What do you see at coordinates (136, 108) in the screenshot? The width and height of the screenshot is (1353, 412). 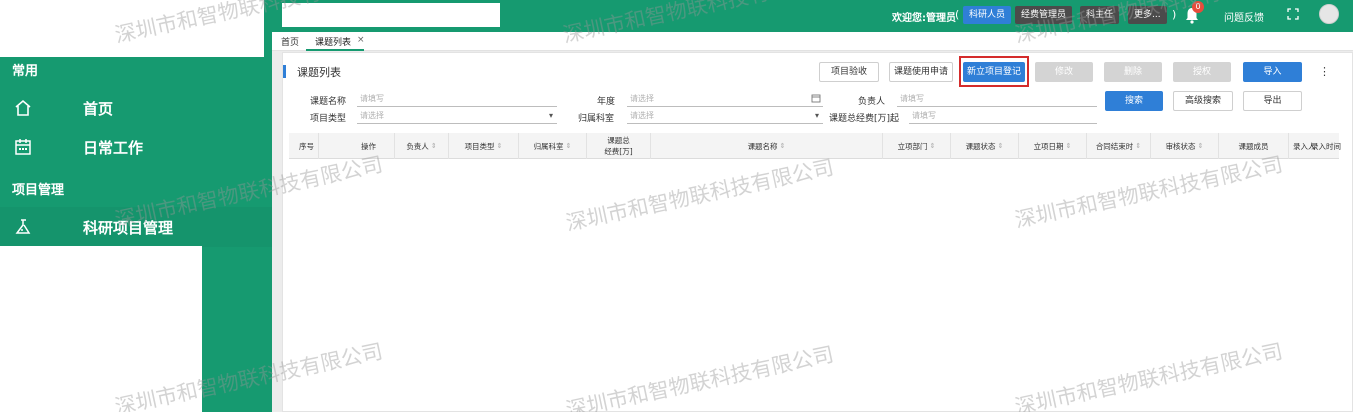 I see `sidebar-item-home: 首页` at bounding box center [136, 108].